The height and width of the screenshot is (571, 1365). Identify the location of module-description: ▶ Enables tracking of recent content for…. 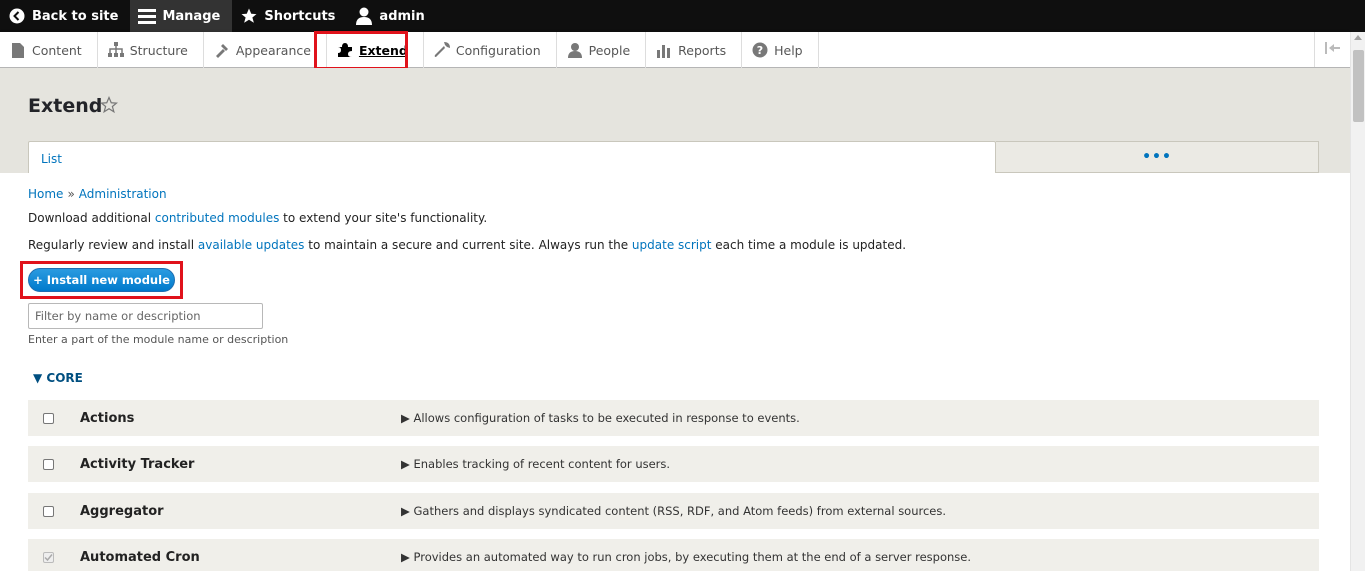
(535, 464).